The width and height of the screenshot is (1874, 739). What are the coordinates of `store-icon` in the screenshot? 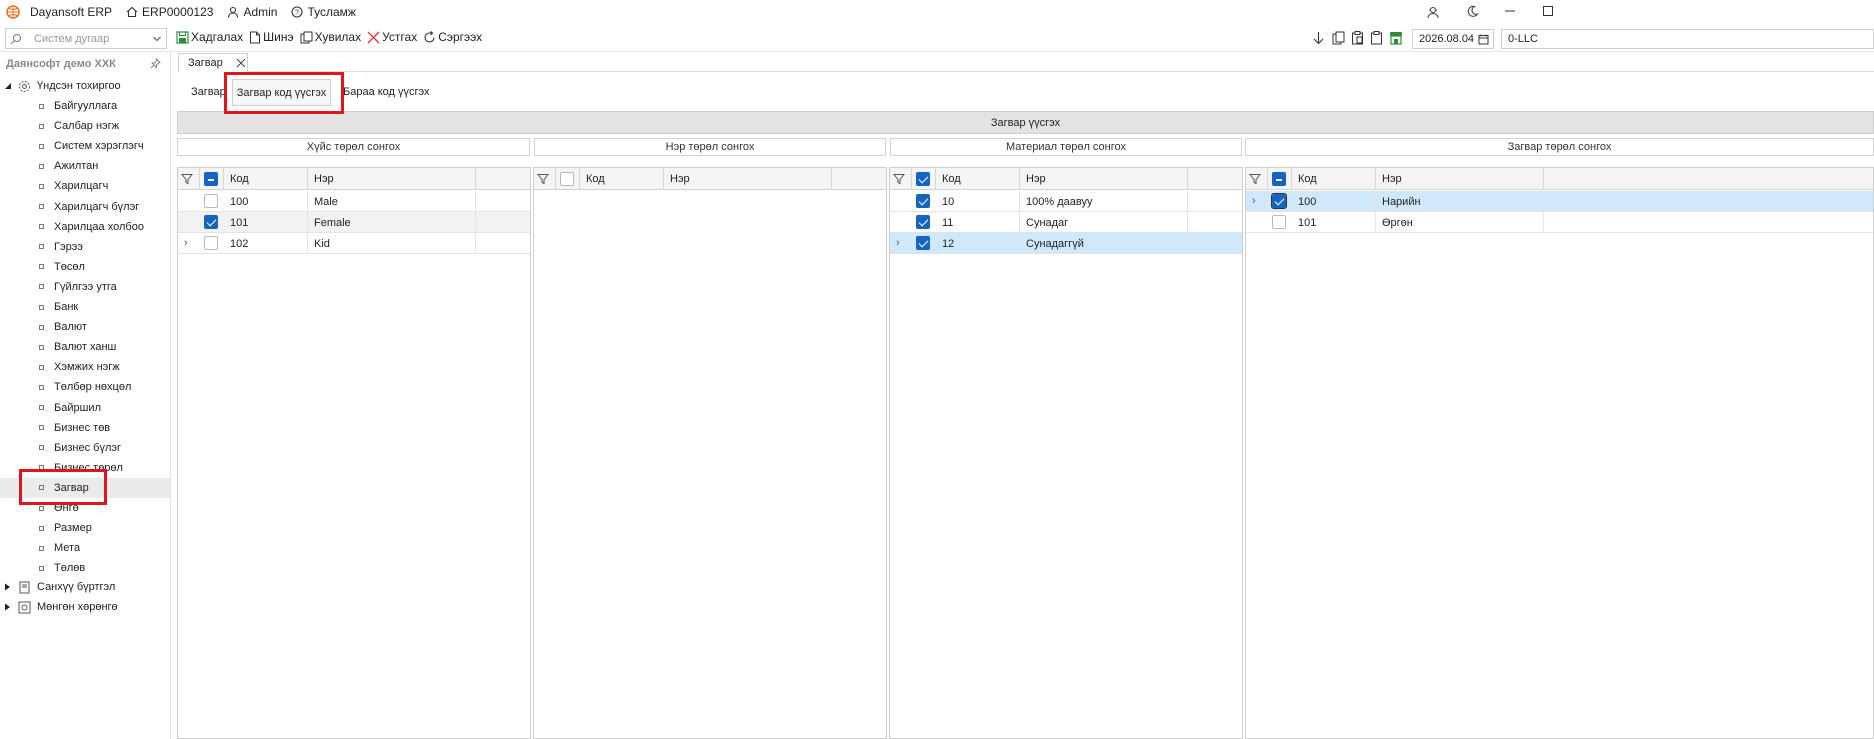 It's located at (1396, 39).